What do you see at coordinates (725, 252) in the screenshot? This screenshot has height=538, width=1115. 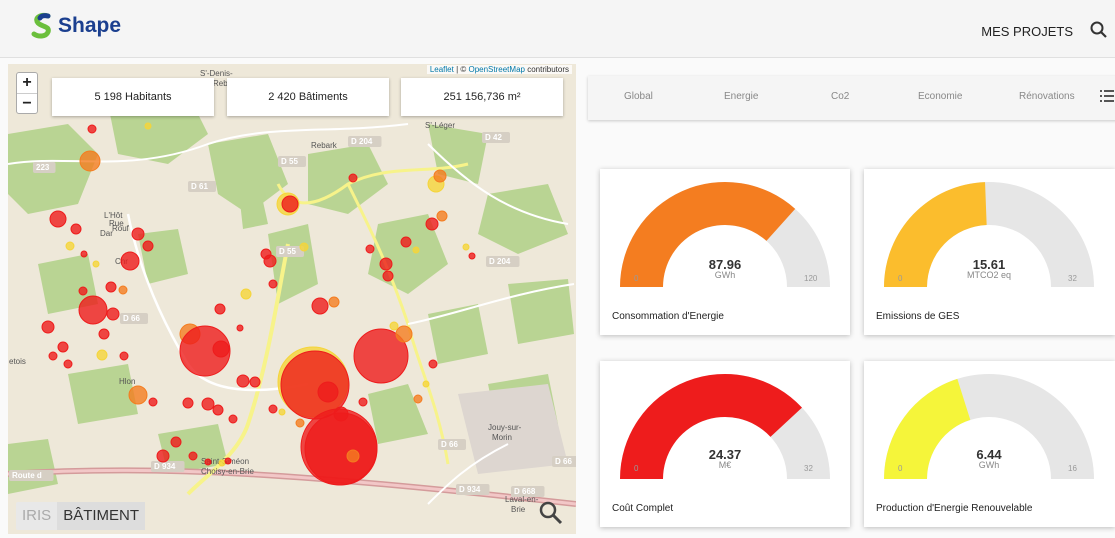 I see `card-energy-consumption: 87.96 GWh 0 120 Consommation d'Energie` at bounding box center [725, 252].